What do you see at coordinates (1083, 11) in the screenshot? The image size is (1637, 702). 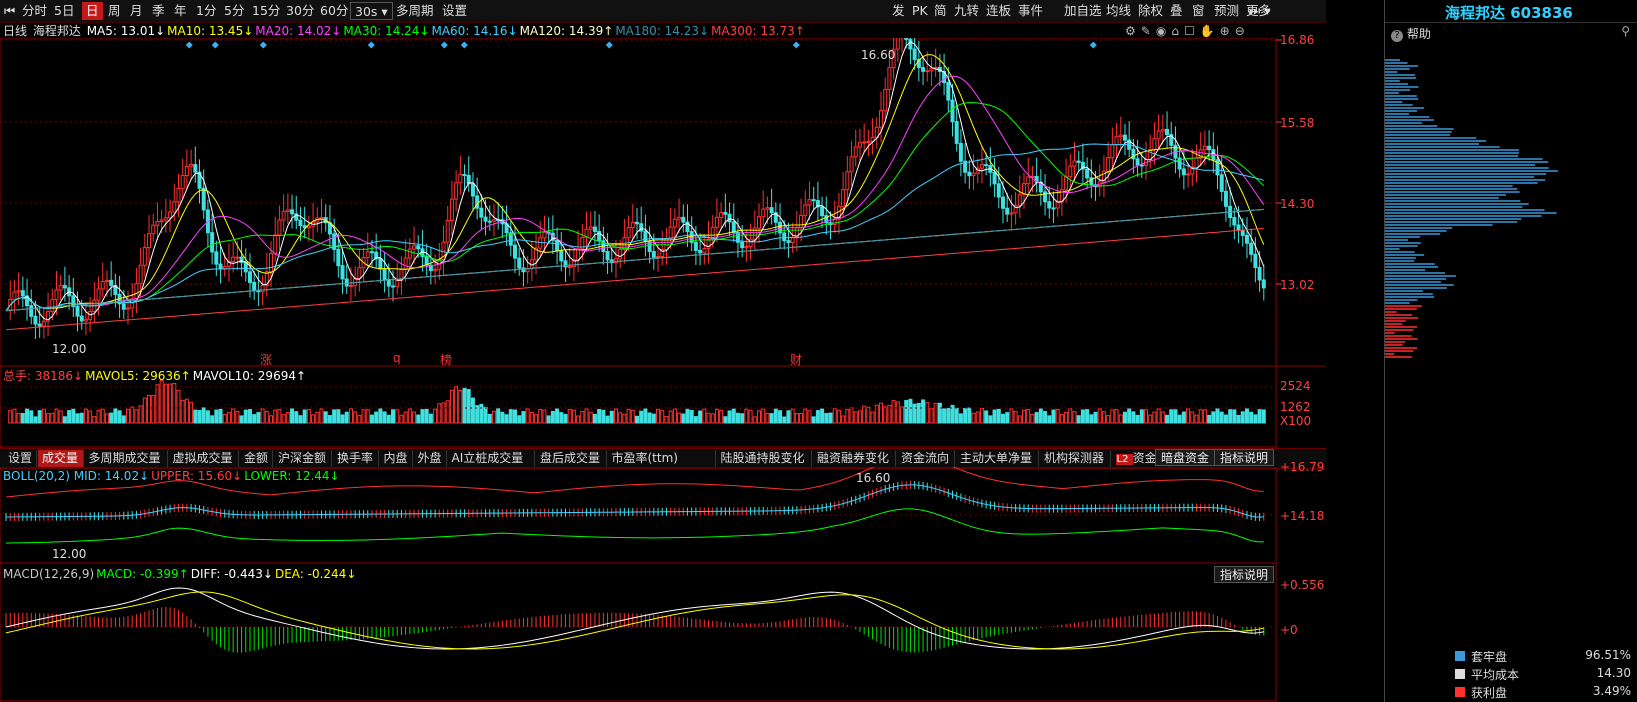 I see `toolbar-right-item-6: 加自选` at bounding box center [1083, 11].